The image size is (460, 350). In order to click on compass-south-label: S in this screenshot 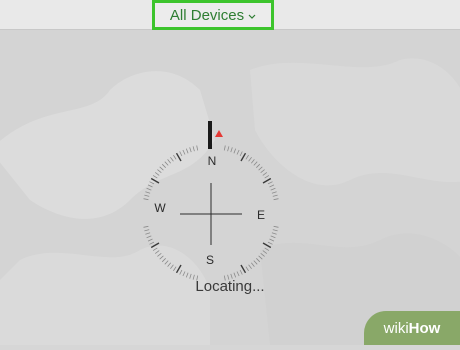, I will do `click(210, 260)`.